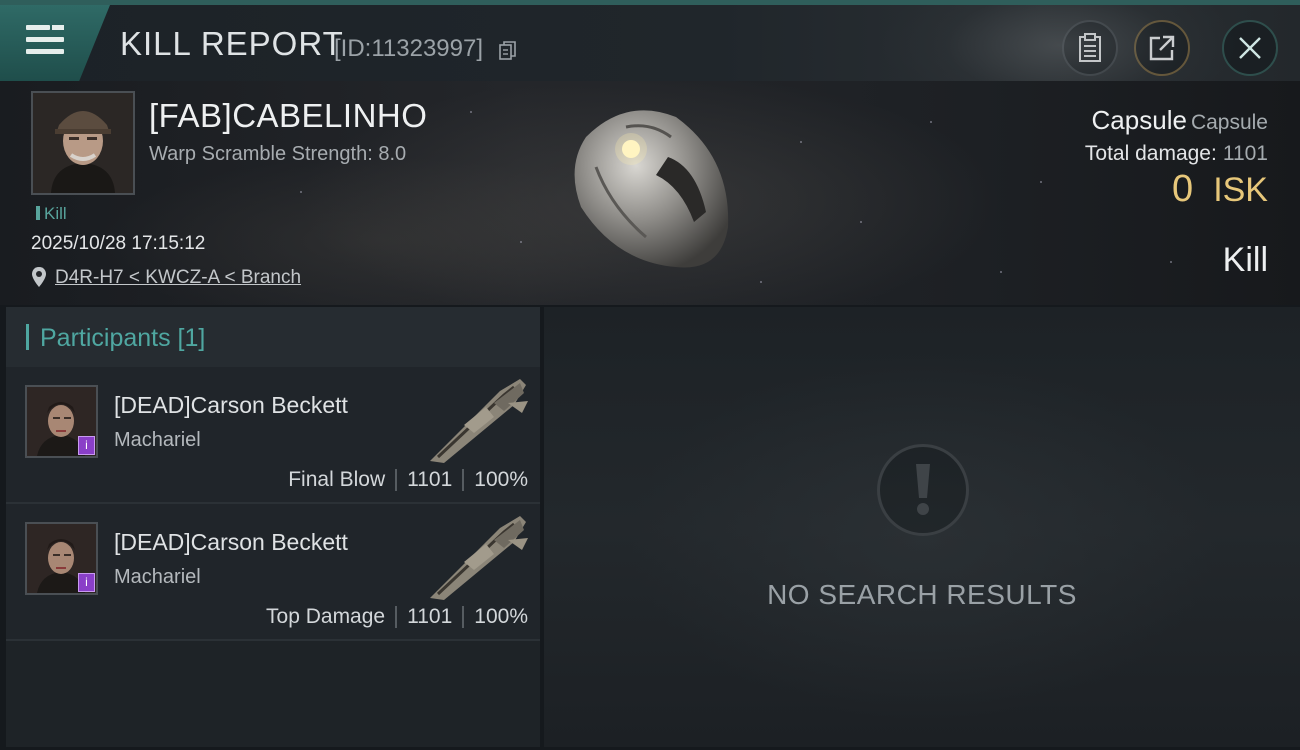 This screenshot has width=1300, height=750. I want to click on isk-amount: 0, so click(1183, 189).